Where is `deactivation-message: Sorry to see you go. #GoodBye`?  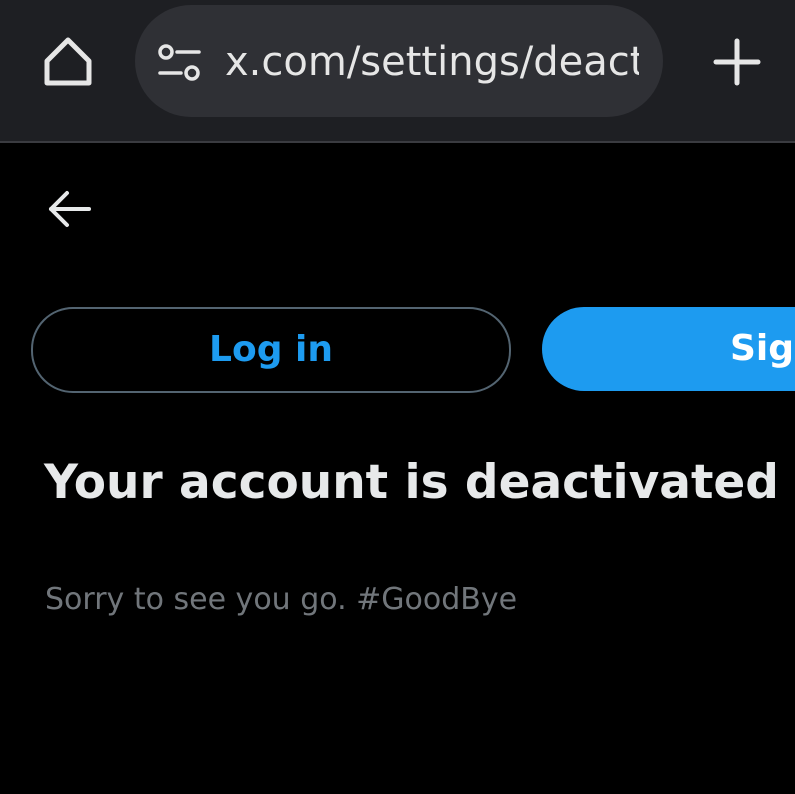
deactivation-message: Sorry to see you go. #GoodBye is located at coordinates (281, 599).